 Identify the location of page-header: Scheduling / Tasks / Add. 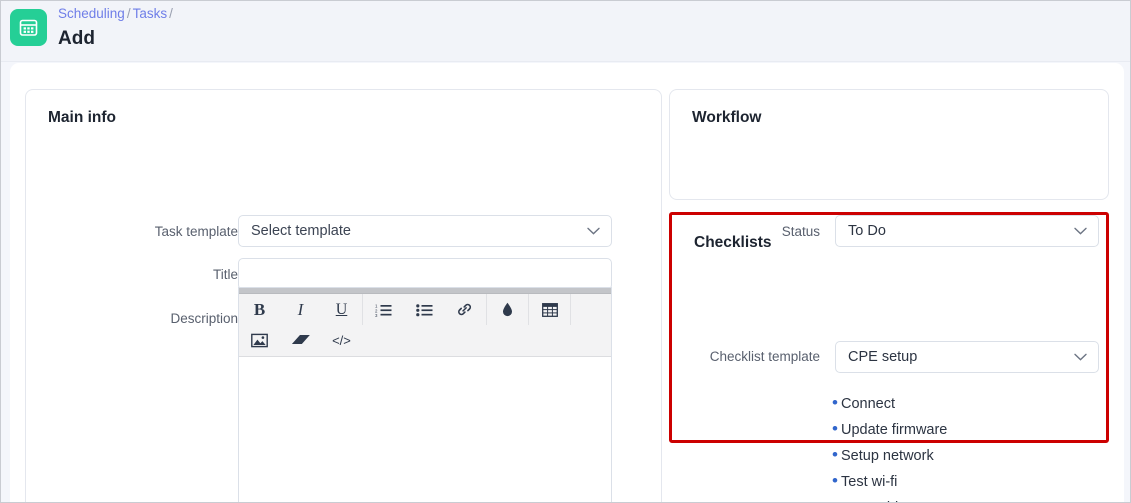
(565, 31).